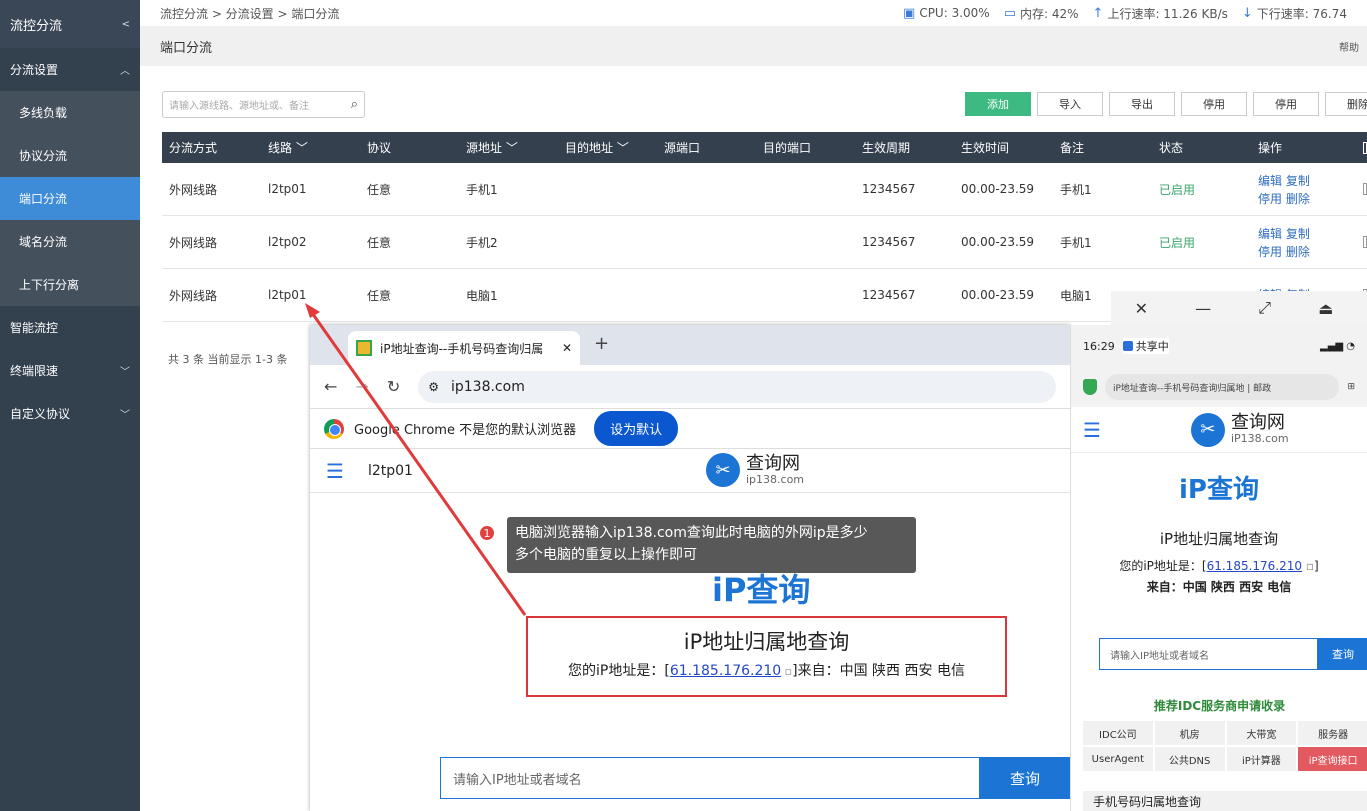 The width and height of the screenshot is (1367, 811). I want to click on reload-icon: ↻, so click(393, 386).